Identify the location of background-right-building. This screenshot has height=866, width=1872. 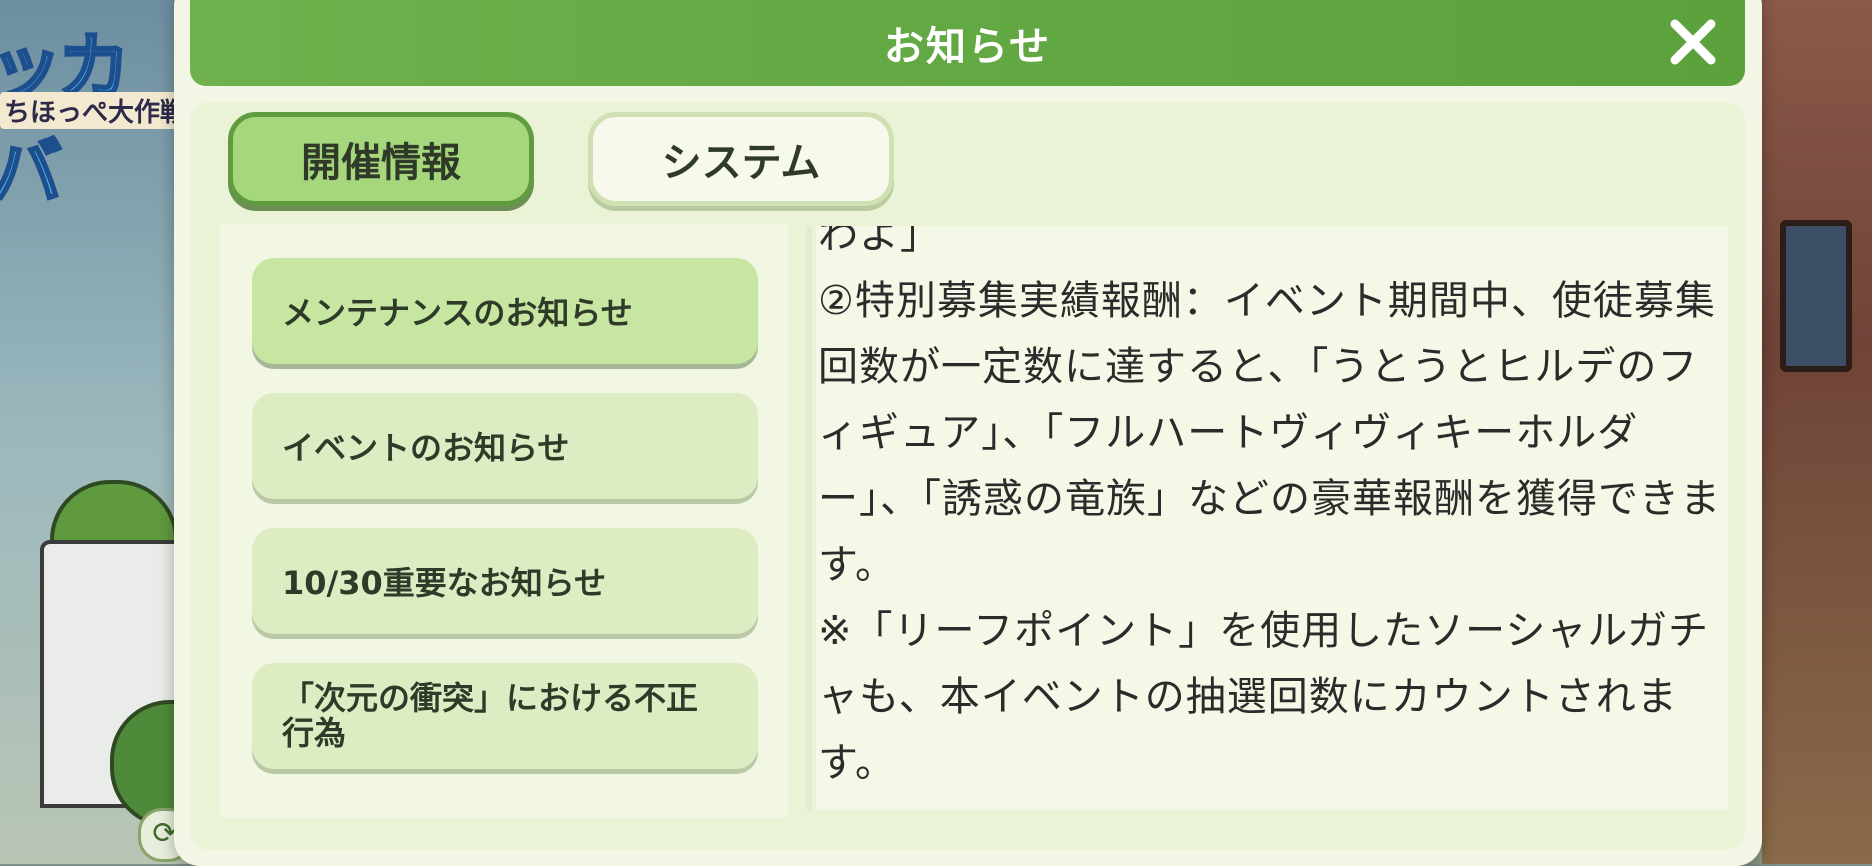
(1817, 432).